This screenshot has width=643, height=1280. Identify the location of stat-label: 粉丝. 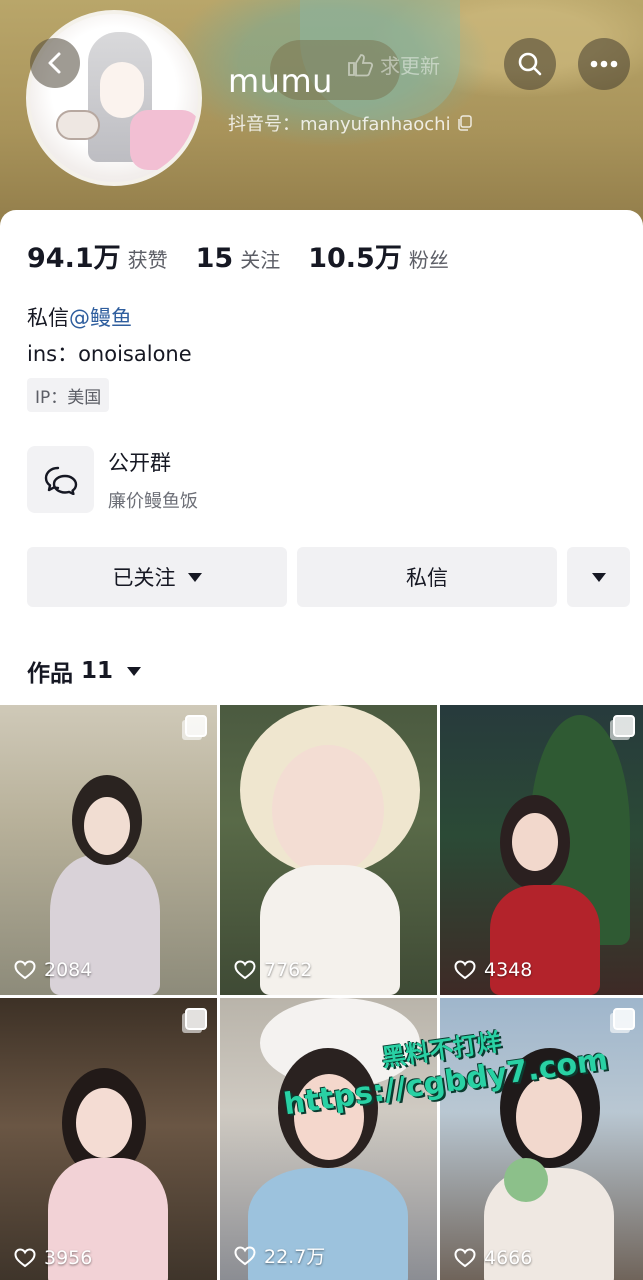
(428, 260).